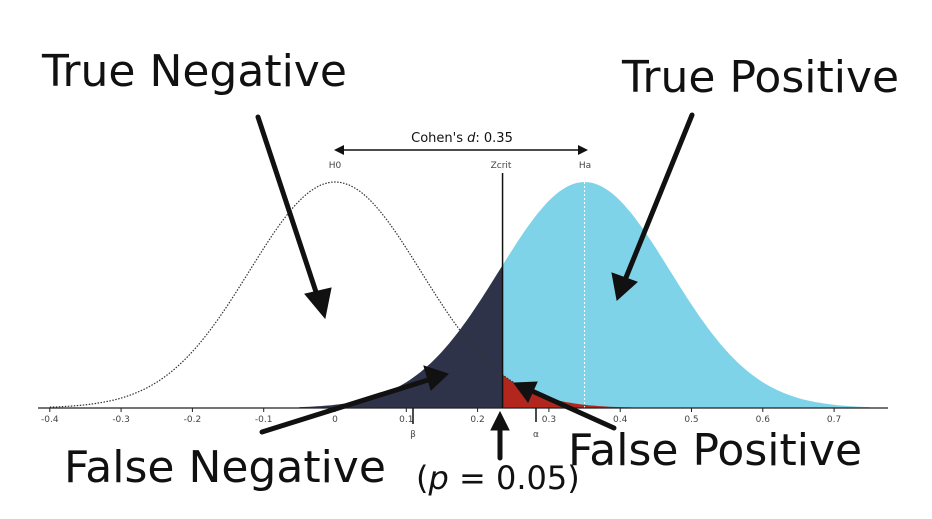 The width and height of the screenshot is (932, 519). I want to click on pvalue-arrowhead, so click(500, 420).